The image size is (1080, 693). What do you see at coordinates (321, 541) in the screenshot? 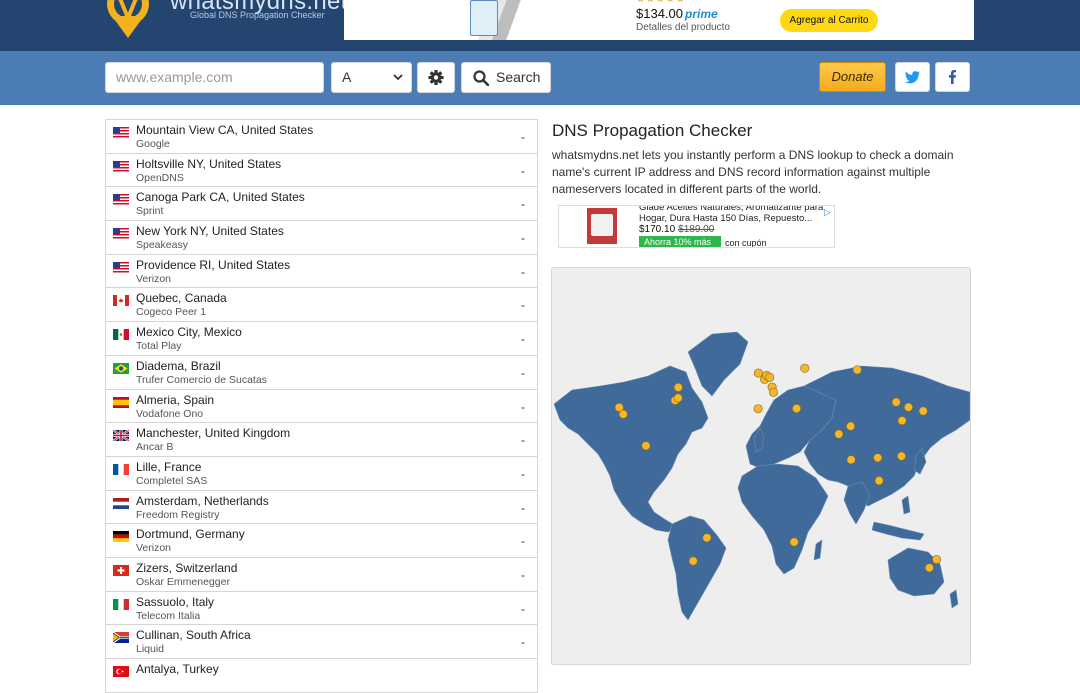
I see `server-row: Dortmund, Germany Verizon -` at bounding box center [321, 541].